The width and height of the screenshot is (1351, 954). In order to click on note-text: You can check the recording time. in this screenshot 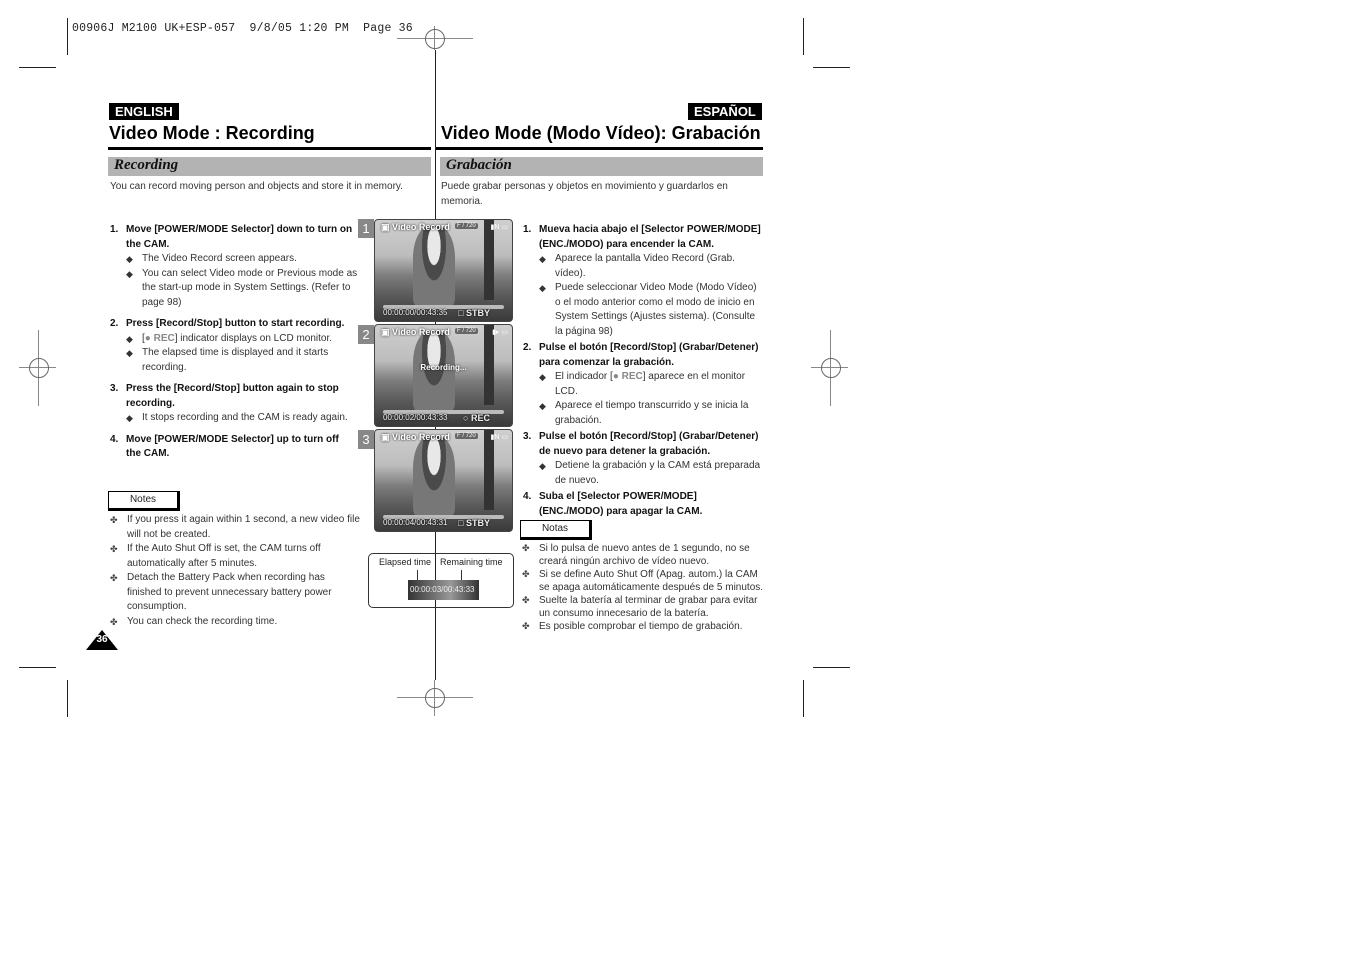, I will do `click(202, 621)`.